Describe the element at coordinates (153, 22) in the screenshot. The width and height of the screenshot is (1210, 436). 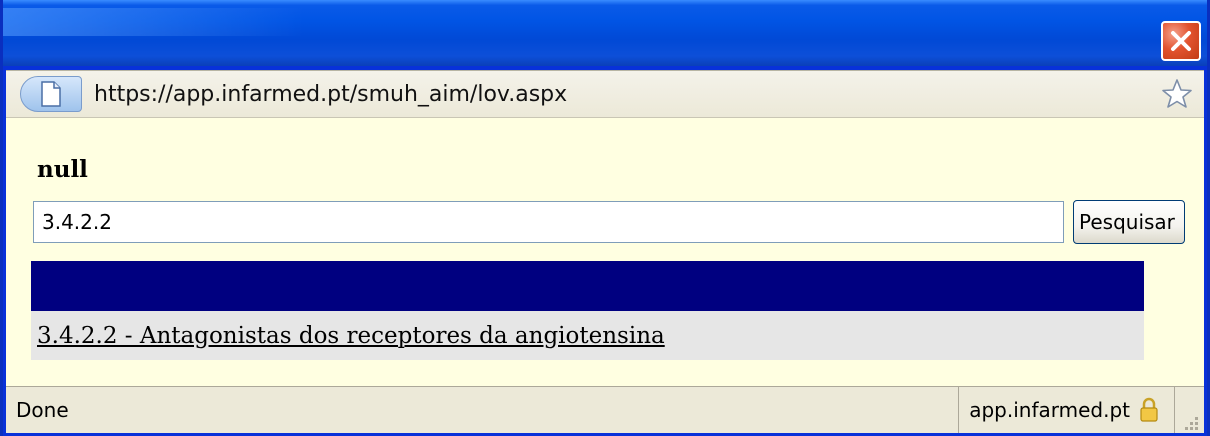
I see `title-bar-highlight` at that location.